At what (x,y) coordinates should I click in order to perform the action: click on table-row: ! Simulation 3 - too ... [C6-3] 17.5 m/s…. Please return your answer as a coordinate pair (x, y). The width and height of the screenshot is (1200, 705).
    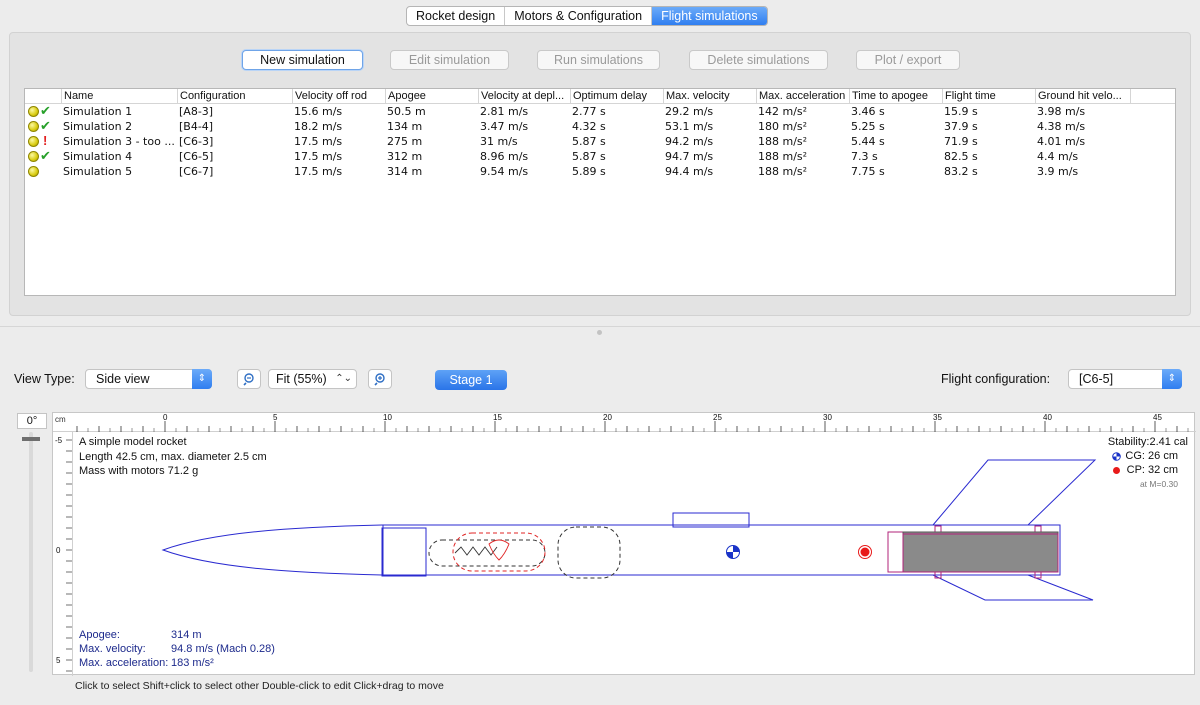
    Looking at the image, I should click on (600, 141).